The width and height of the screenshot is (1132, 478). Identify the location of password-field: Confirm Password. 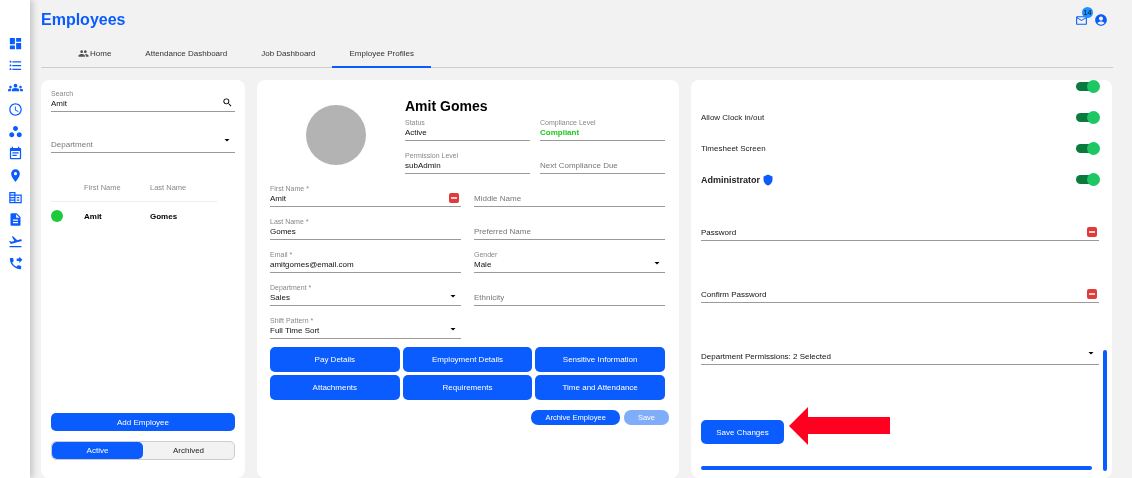
(900, 292).